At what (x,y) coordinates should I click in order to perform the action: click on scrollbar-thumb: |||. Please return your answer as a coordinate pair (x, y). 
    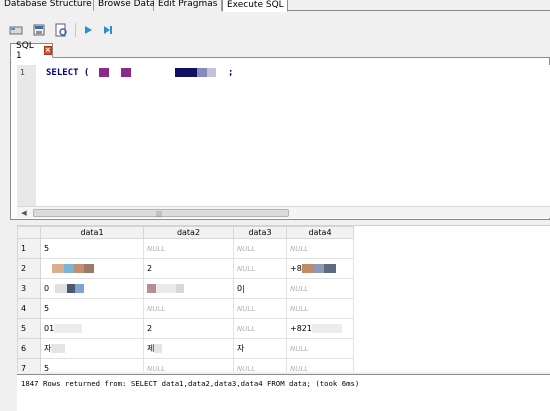
    Looking at the image, I should click on (161, 213).